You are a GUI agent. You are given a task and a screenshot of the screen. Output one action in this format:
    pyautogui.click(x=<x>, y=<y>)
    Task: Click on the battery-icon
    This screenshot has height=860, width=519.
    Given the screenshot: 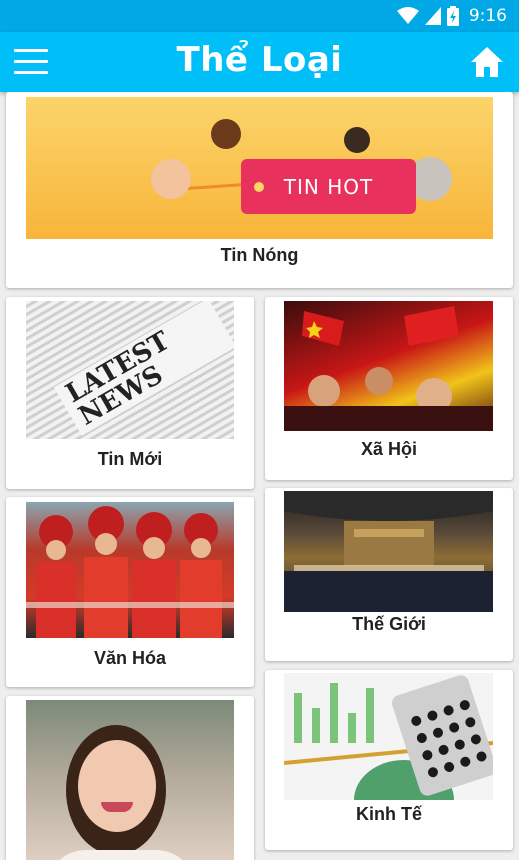 What is the action you would take?
    pyautogui.click(x=452, y=16)
    